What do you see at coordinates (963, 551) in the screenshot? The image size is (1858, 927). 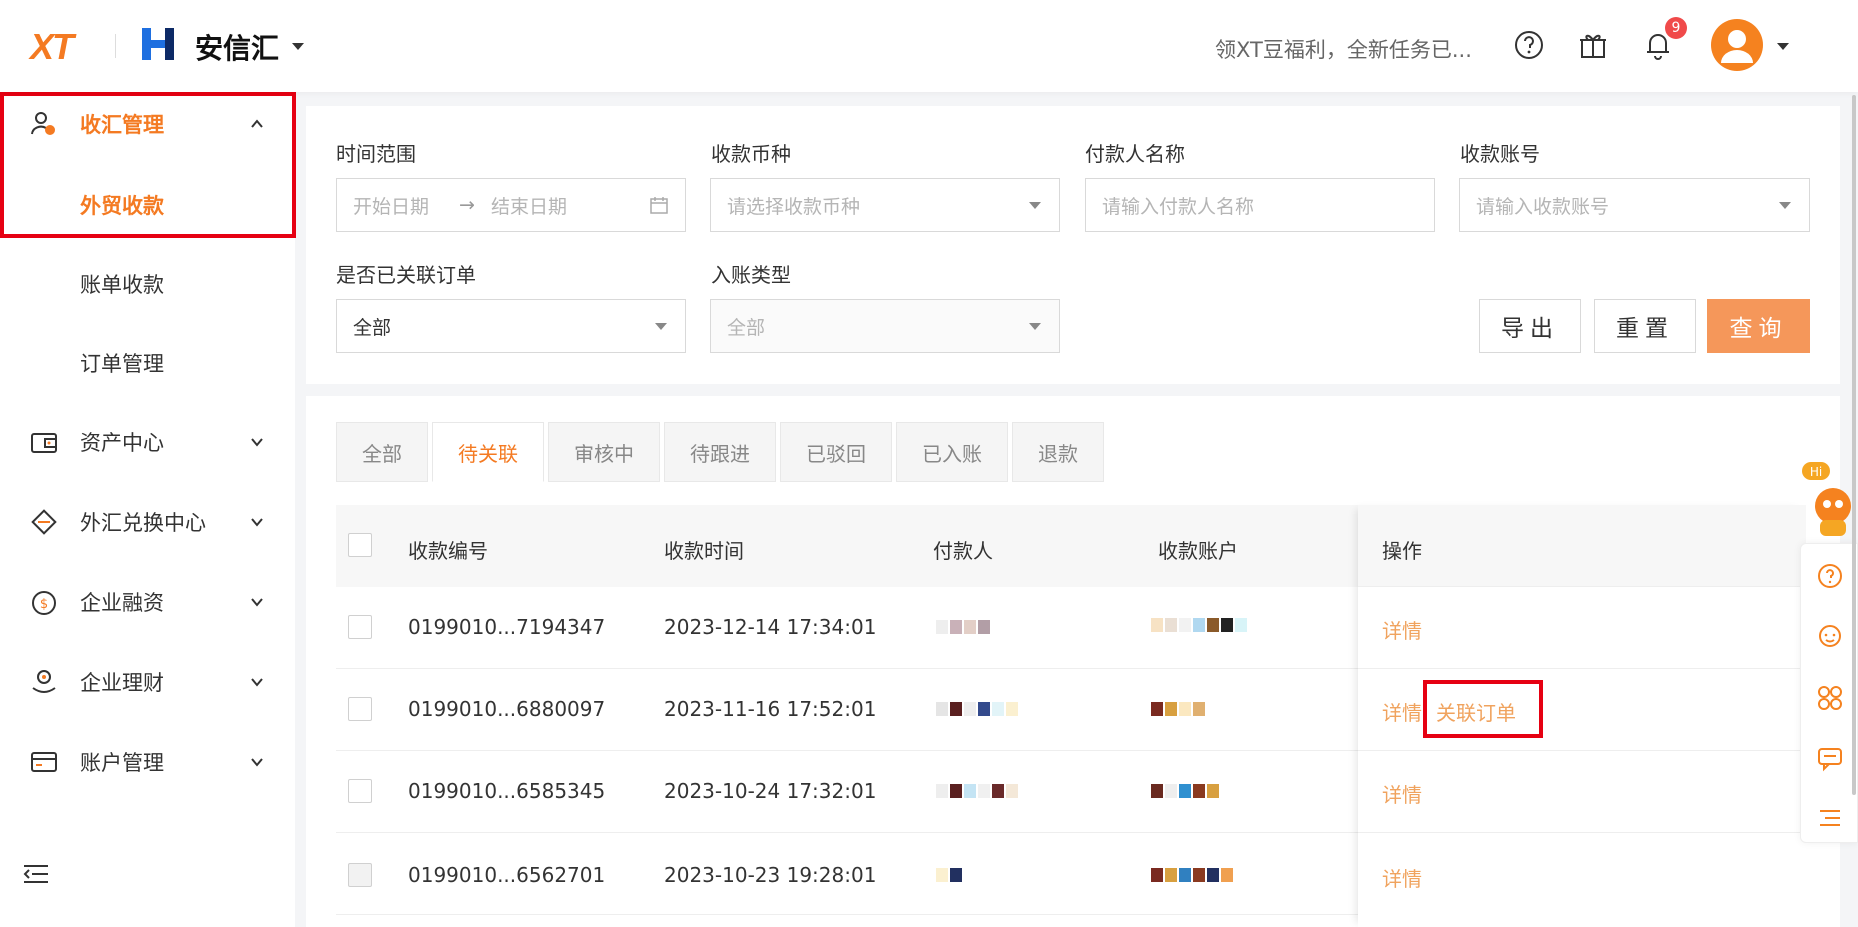 I see `column-header-payer: 付款人` at bounding box center [963, 551].